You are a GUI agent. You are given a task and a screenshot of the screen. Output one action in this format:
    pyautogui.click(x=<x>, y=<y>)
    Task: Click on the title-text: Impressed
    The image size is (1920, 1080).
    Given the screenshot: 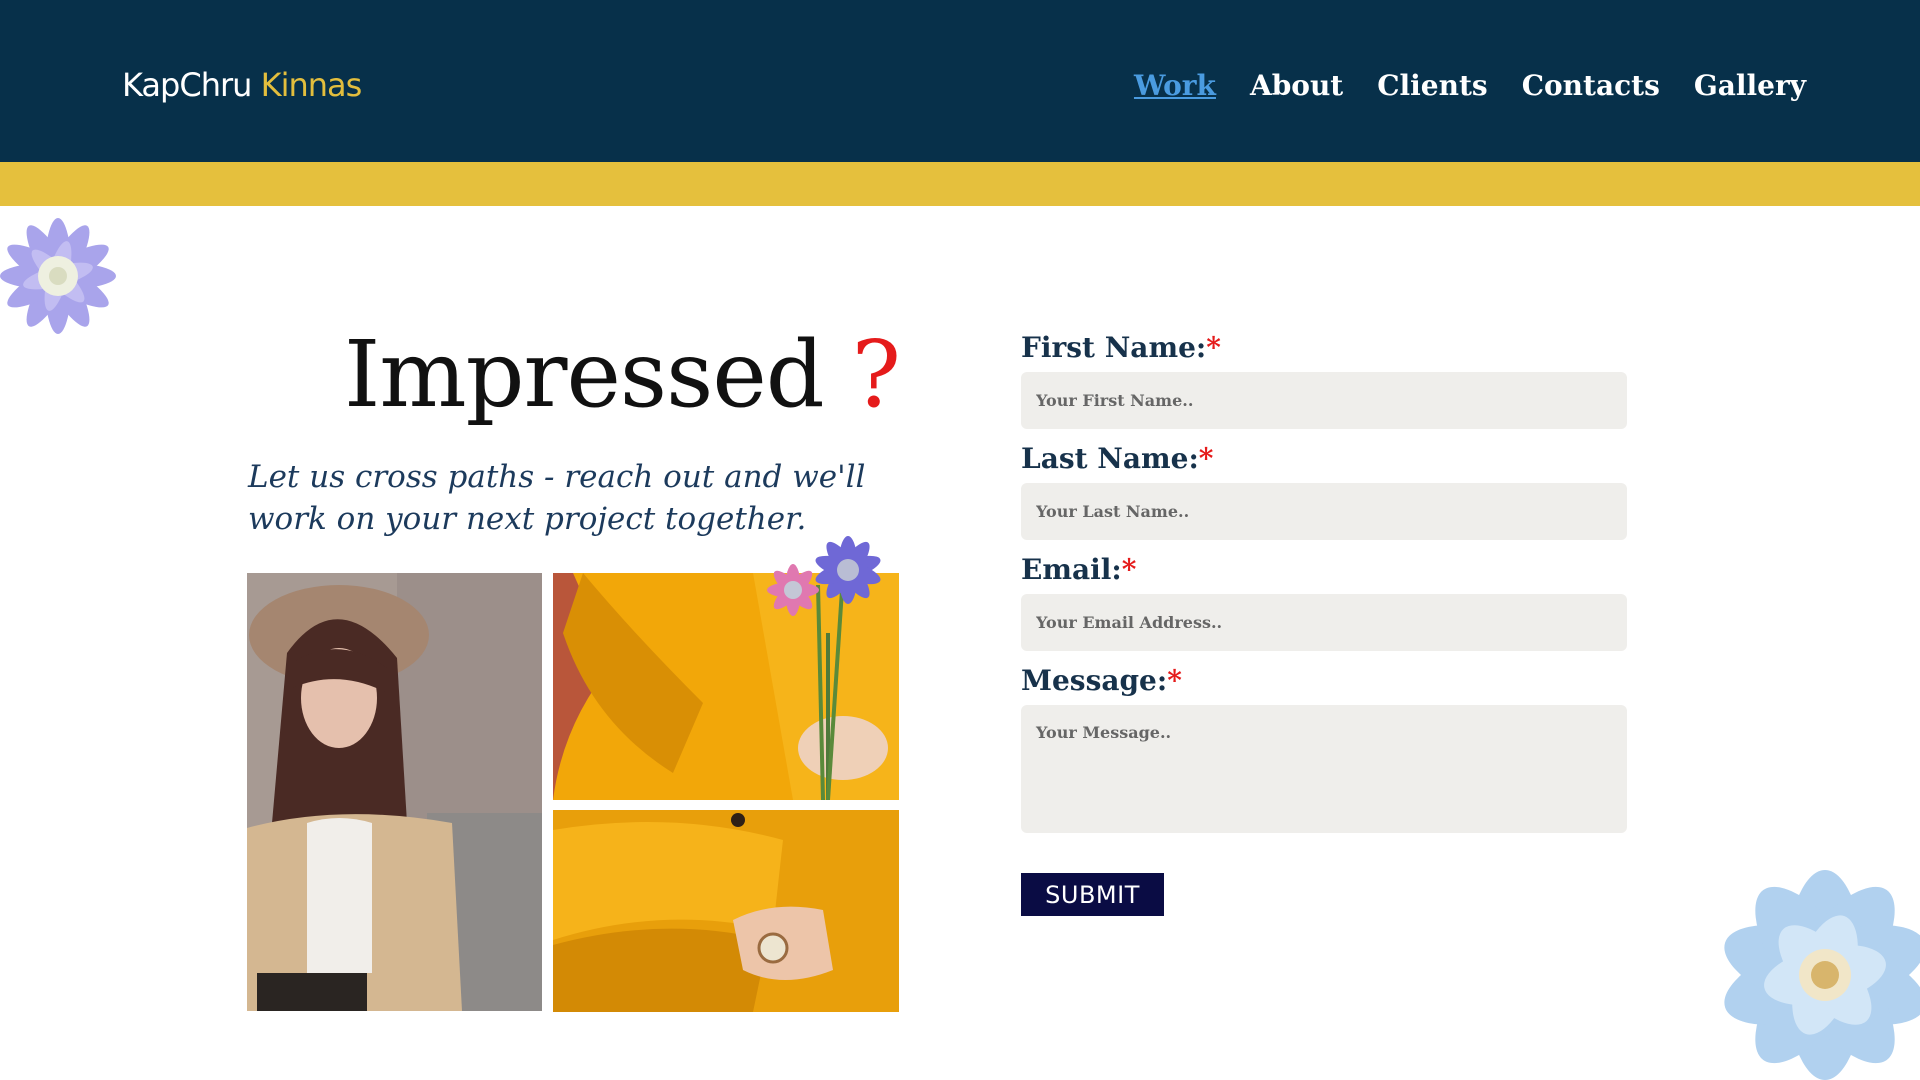 What is the action you would take?
    pyautogui.click(x=584, y=374)
    